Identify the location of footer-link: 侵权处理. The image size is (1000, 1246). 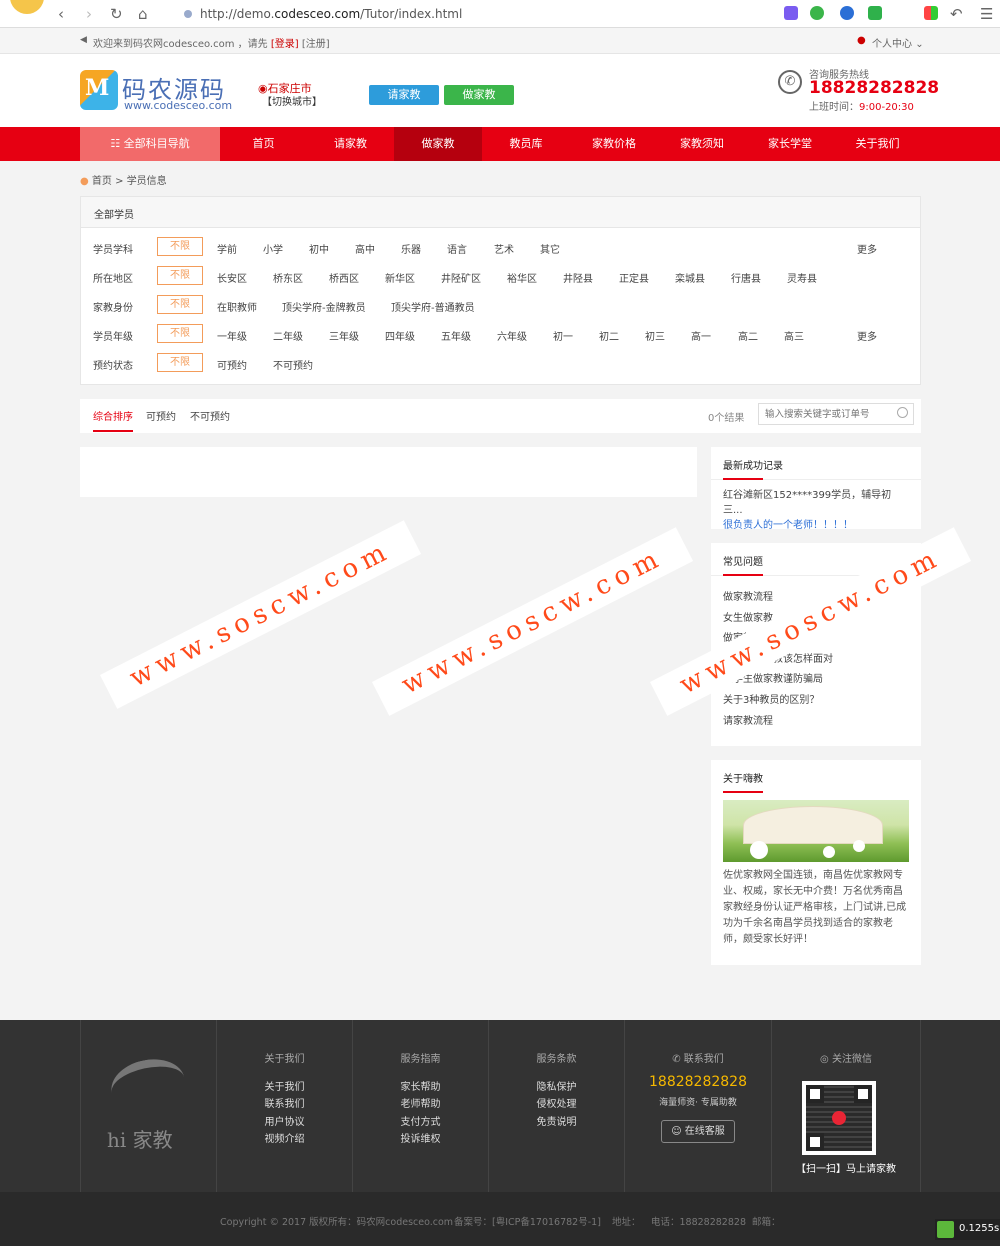
(556, 1102).